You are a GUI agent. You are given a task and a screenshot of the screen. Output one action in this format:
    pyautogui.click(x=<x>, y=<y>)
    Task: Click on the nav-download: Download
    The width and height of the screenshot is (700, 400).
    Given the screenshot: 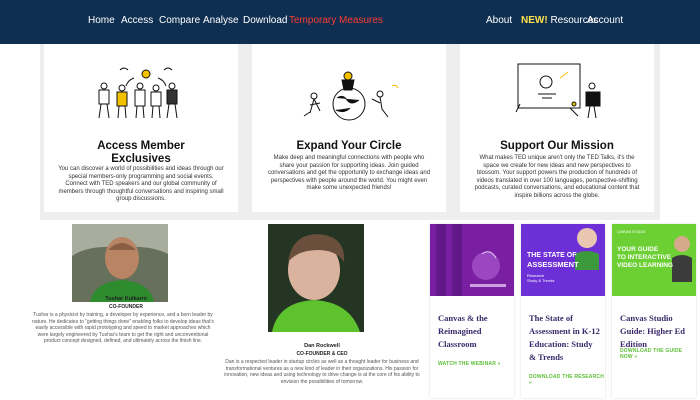 What is the action you would take?
    pyautogui.click(x=265, y=20)
    